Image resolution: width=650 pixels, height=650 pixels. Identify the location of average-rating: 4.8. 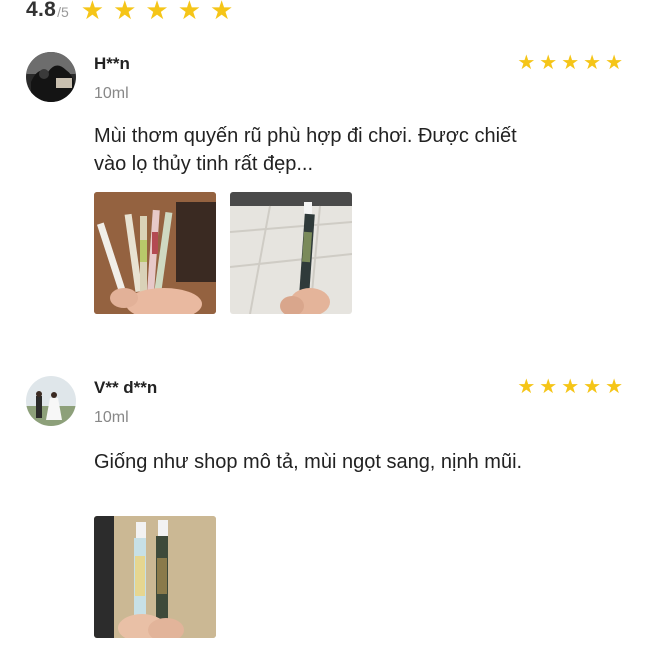
(41, 10).